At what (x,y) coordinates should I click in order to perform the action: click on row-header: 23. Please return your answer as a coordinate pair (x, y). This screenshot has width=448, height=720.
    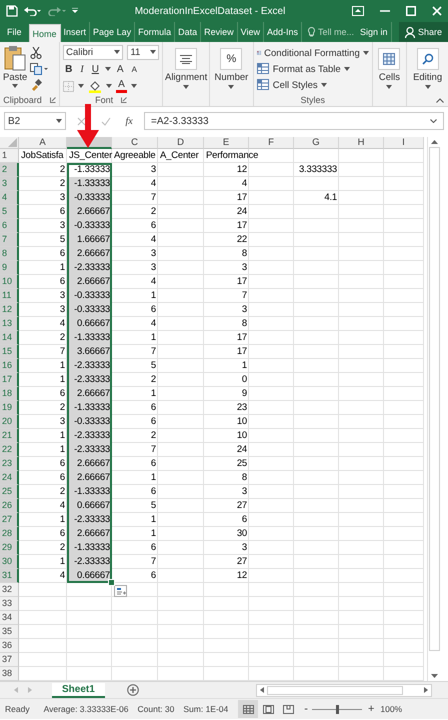
    Looking at the image, I should click on (9, 464).